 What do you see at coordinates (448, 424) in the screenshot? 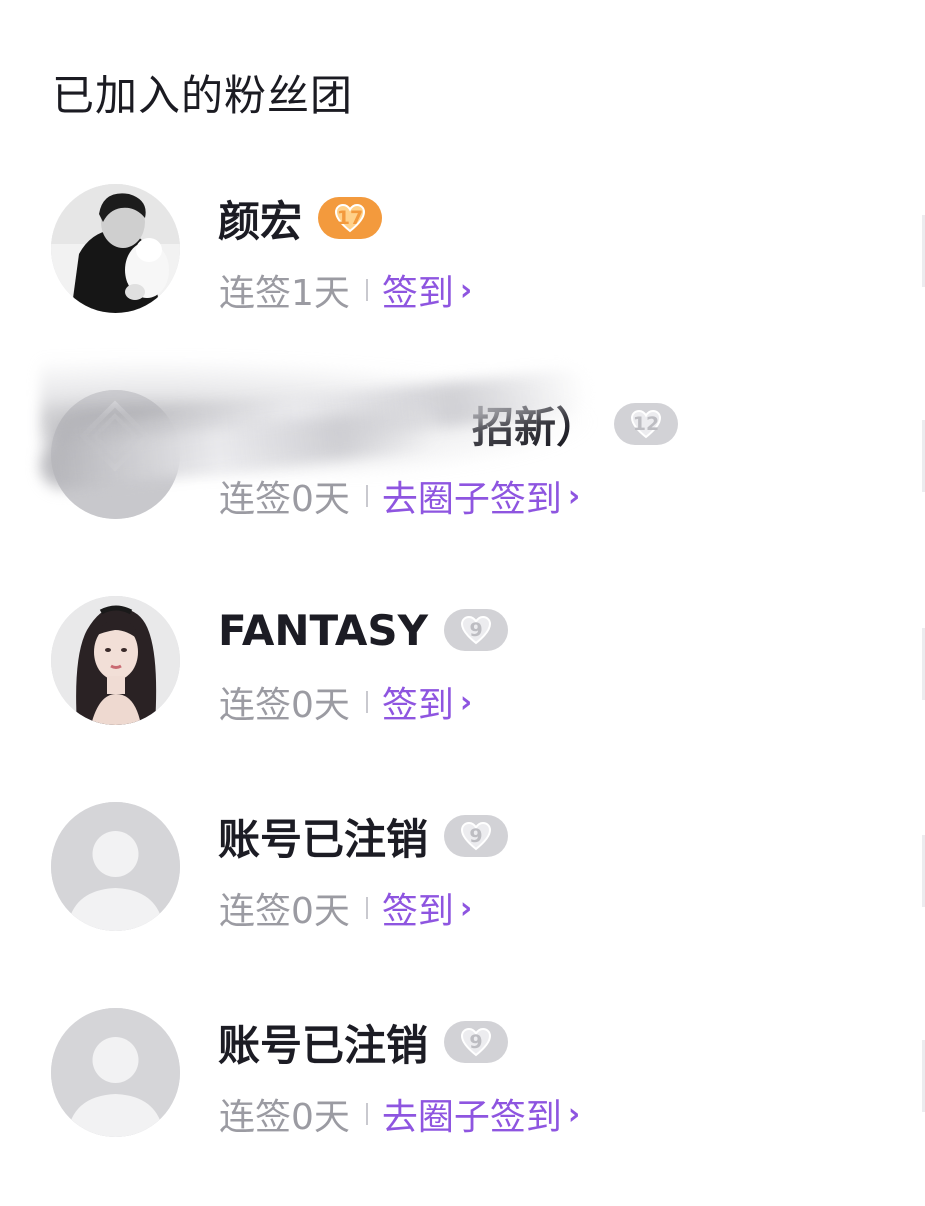
I see `fan-club-name-line: 招新） 12` at bounding box center [448, 424].